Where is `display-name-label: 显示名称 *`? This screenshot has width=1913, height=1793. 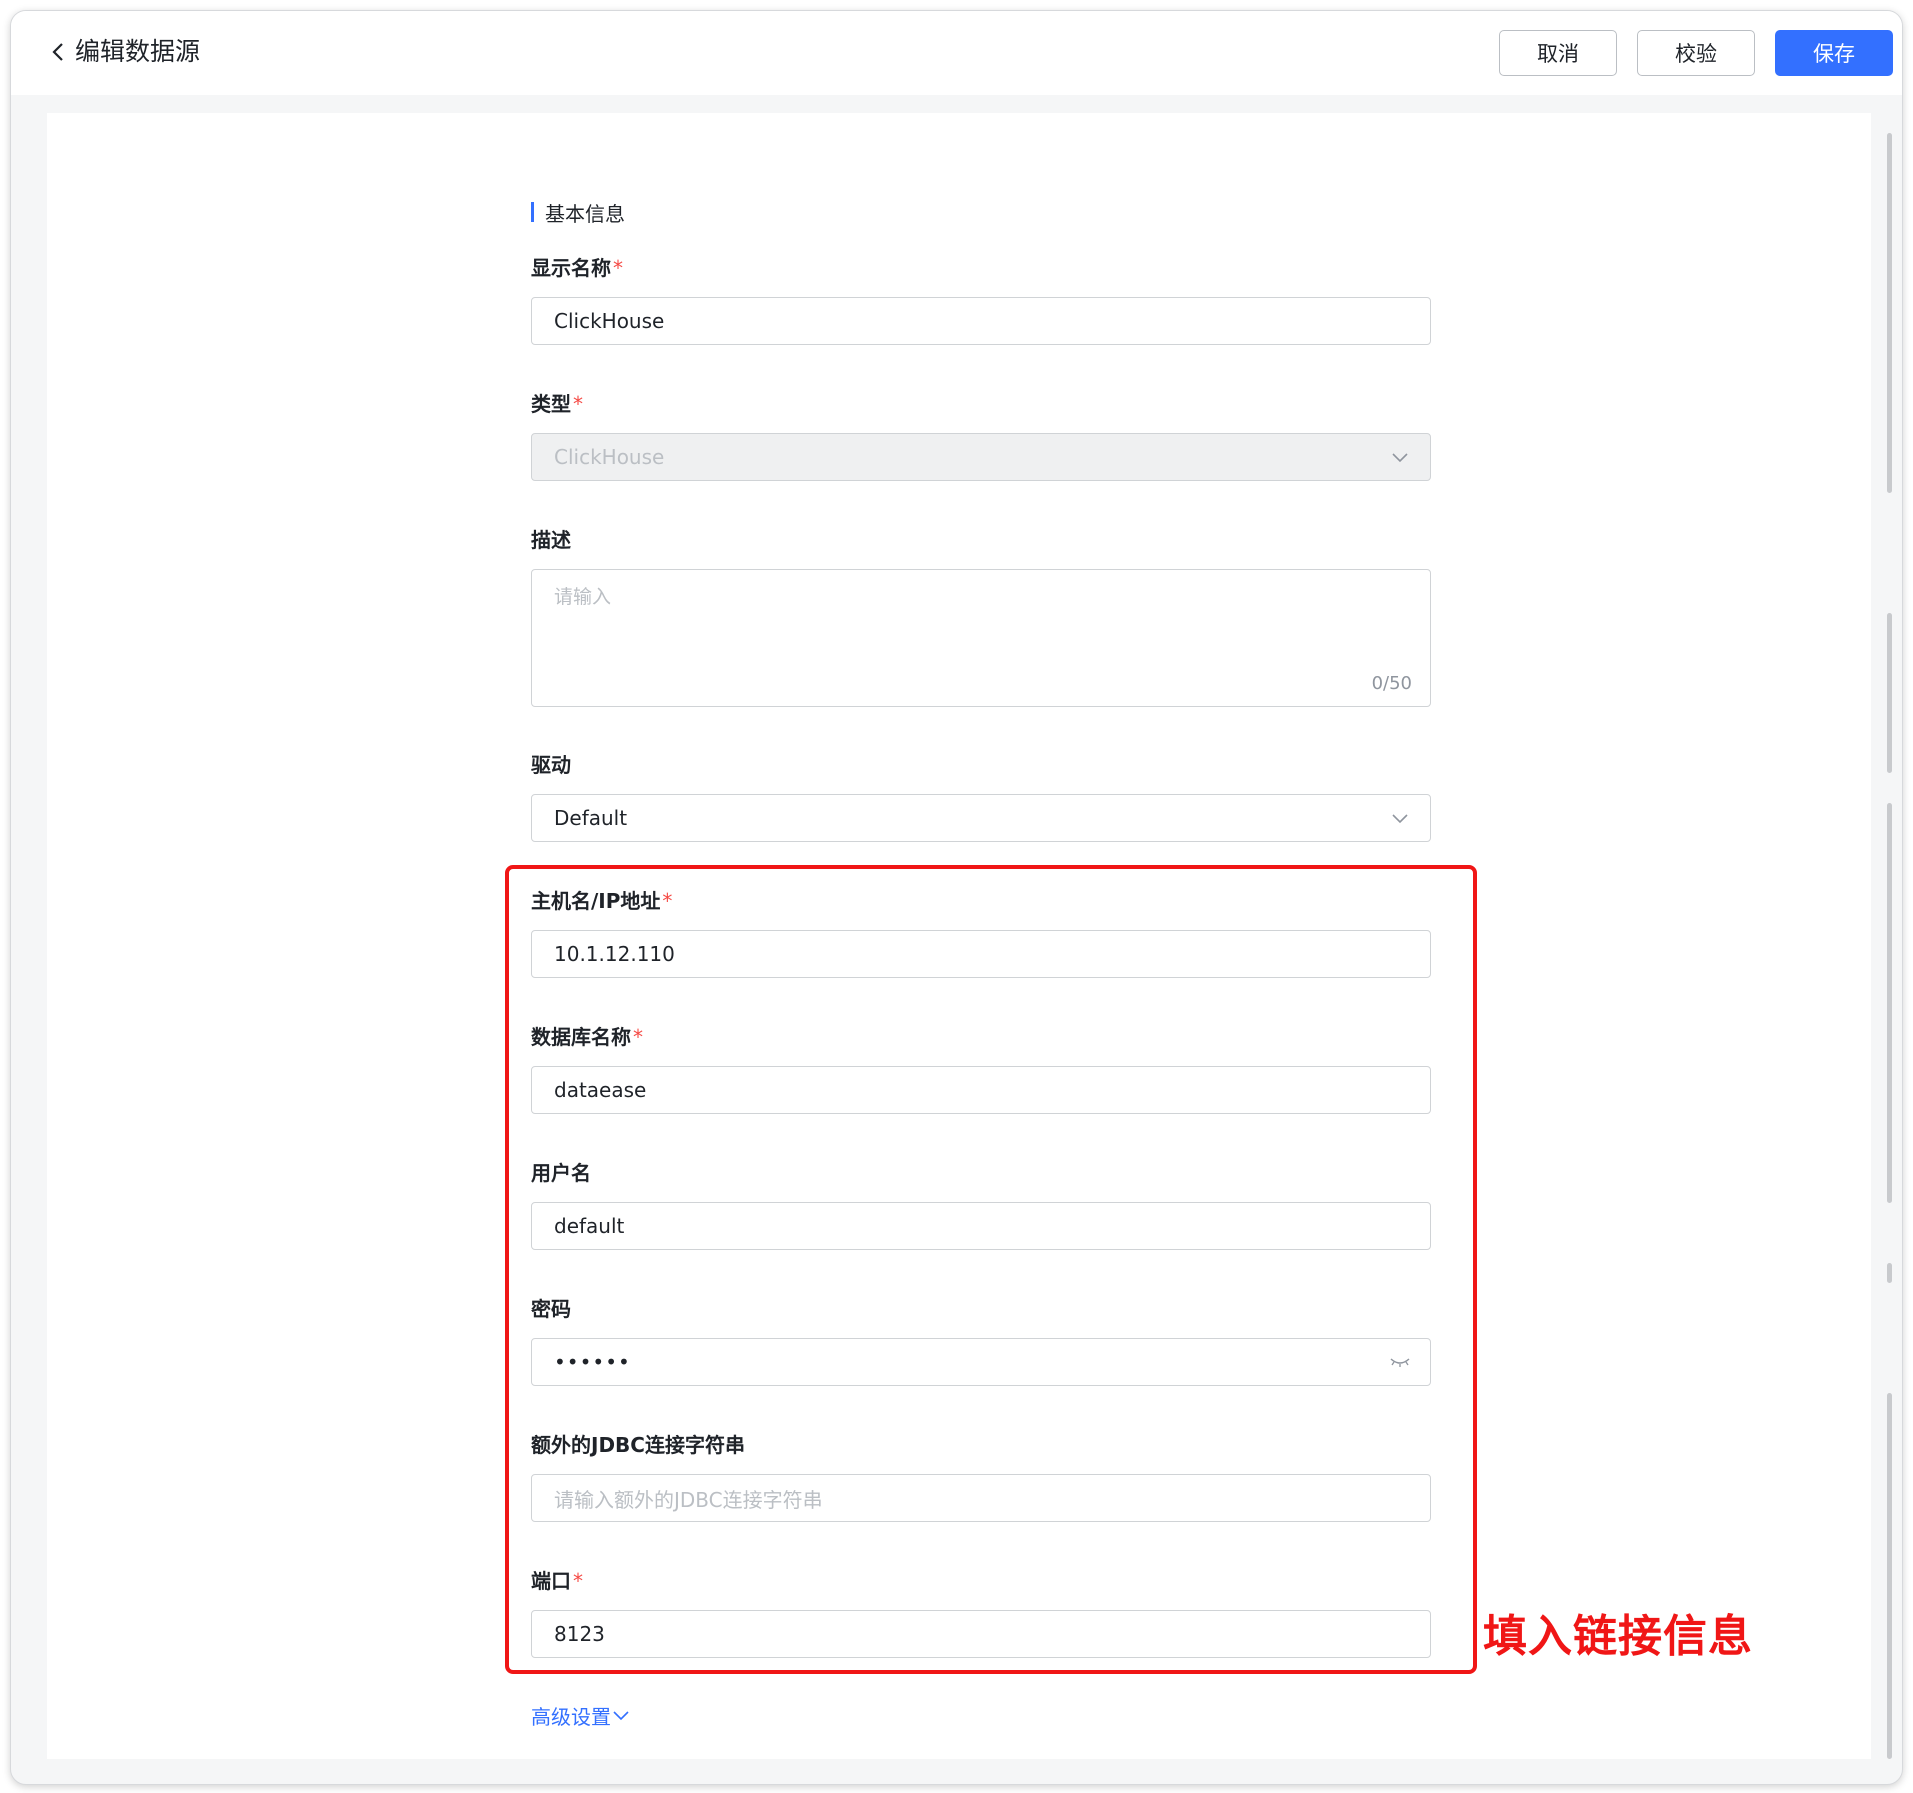 display-name-label: 显示名称 * is located at coordinates (577, 268).